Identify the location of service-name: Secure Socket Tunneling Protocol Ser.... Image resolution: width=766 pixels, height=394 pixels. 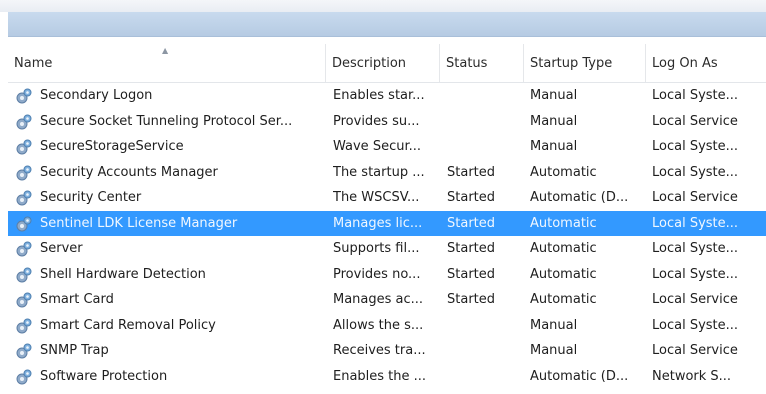
(166, 121).